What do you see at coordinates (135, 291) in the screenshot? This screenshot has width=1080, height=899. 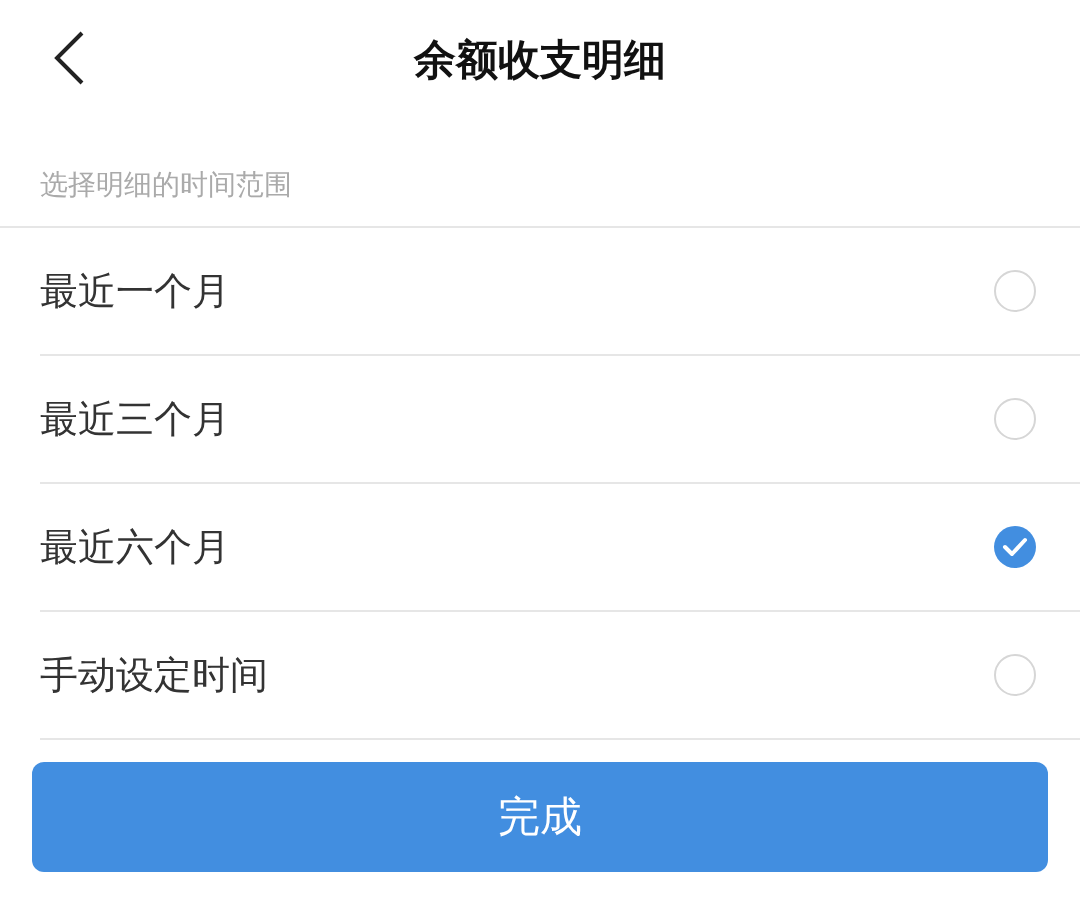 I see `option-label: 最近一个月` at bounding box center [135, 291].